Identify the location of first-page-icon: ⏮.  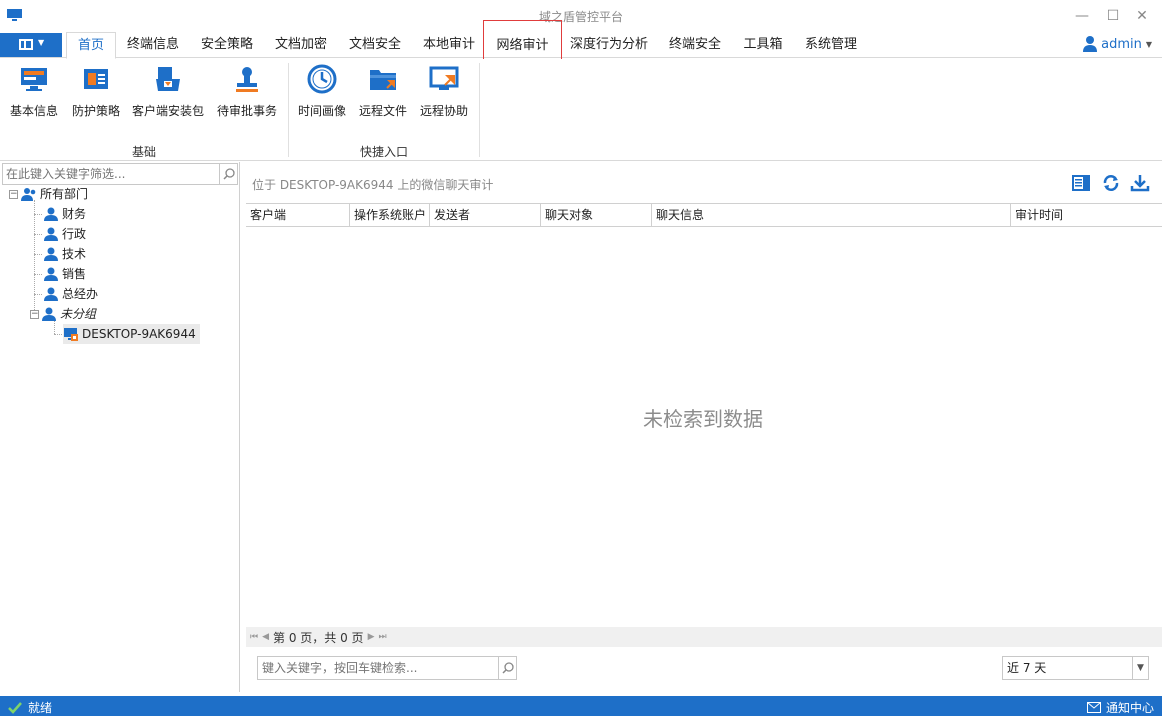
(254, 637).